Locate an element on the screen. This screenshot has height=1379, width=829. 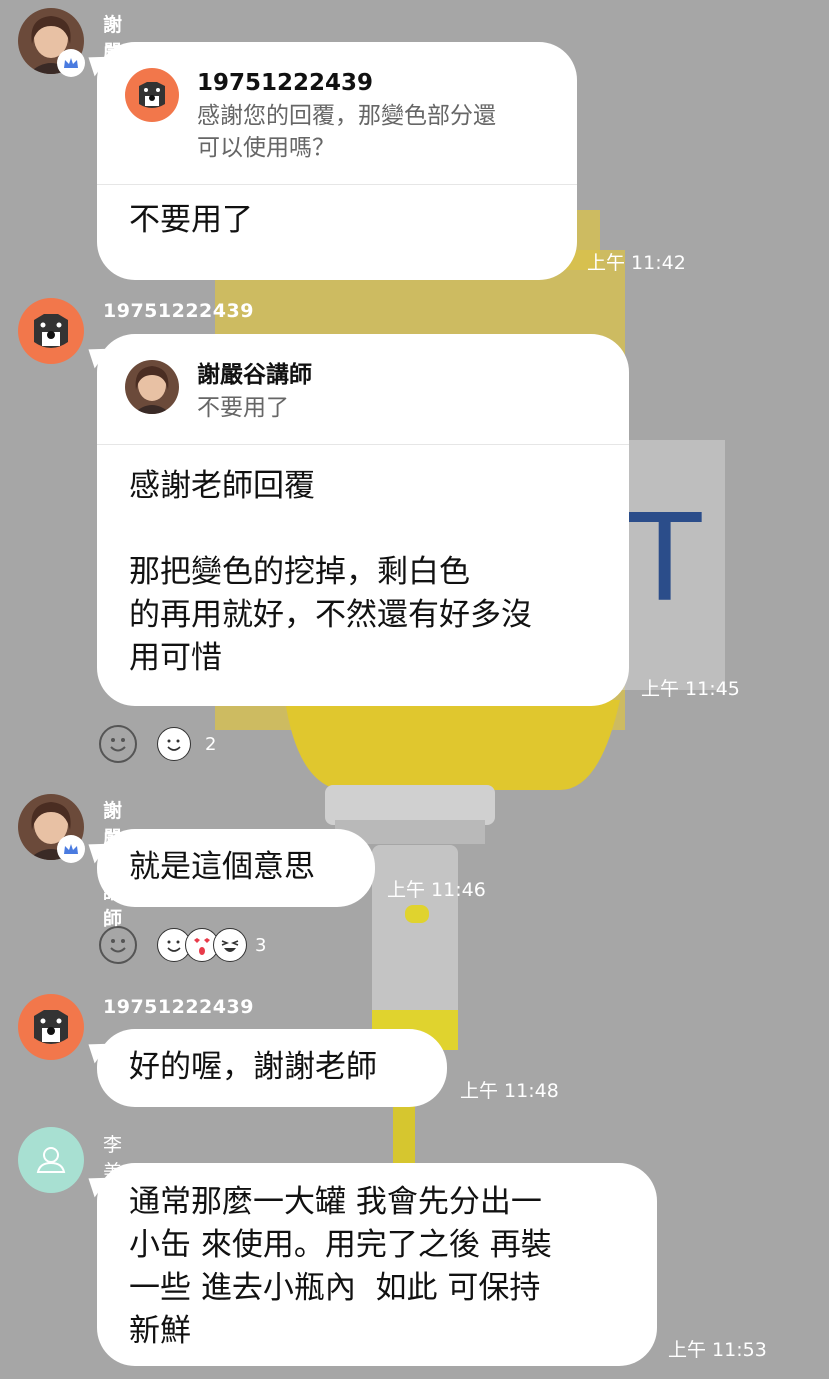
reply-quote: 19751222439 感謝您的回覆，那變色部分還 可以使用嗎？ is located at coordinates (337, 113).